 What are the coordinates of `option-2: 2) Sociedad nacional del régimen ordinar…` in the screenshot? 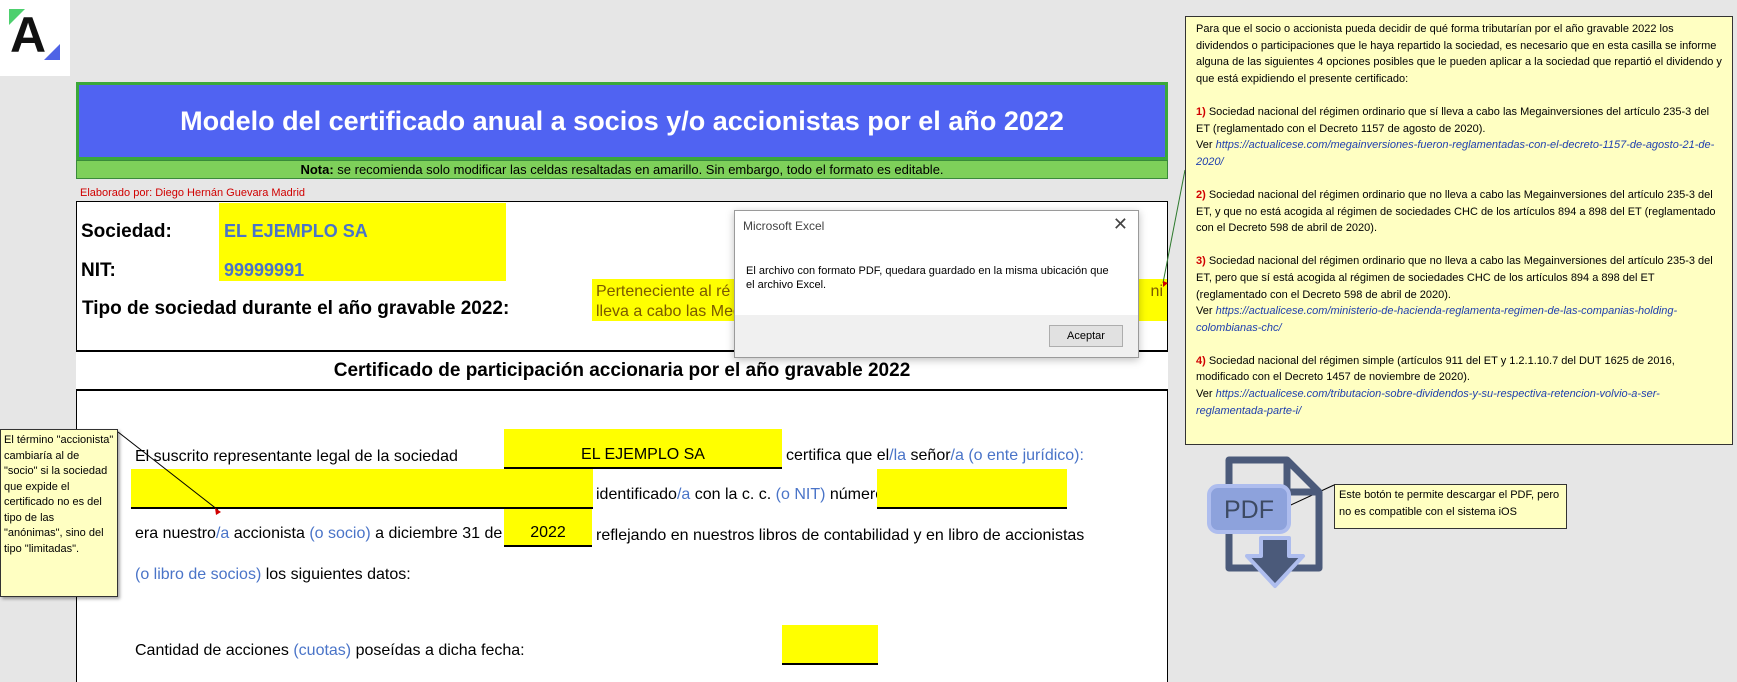 It's located at (1460, 212).